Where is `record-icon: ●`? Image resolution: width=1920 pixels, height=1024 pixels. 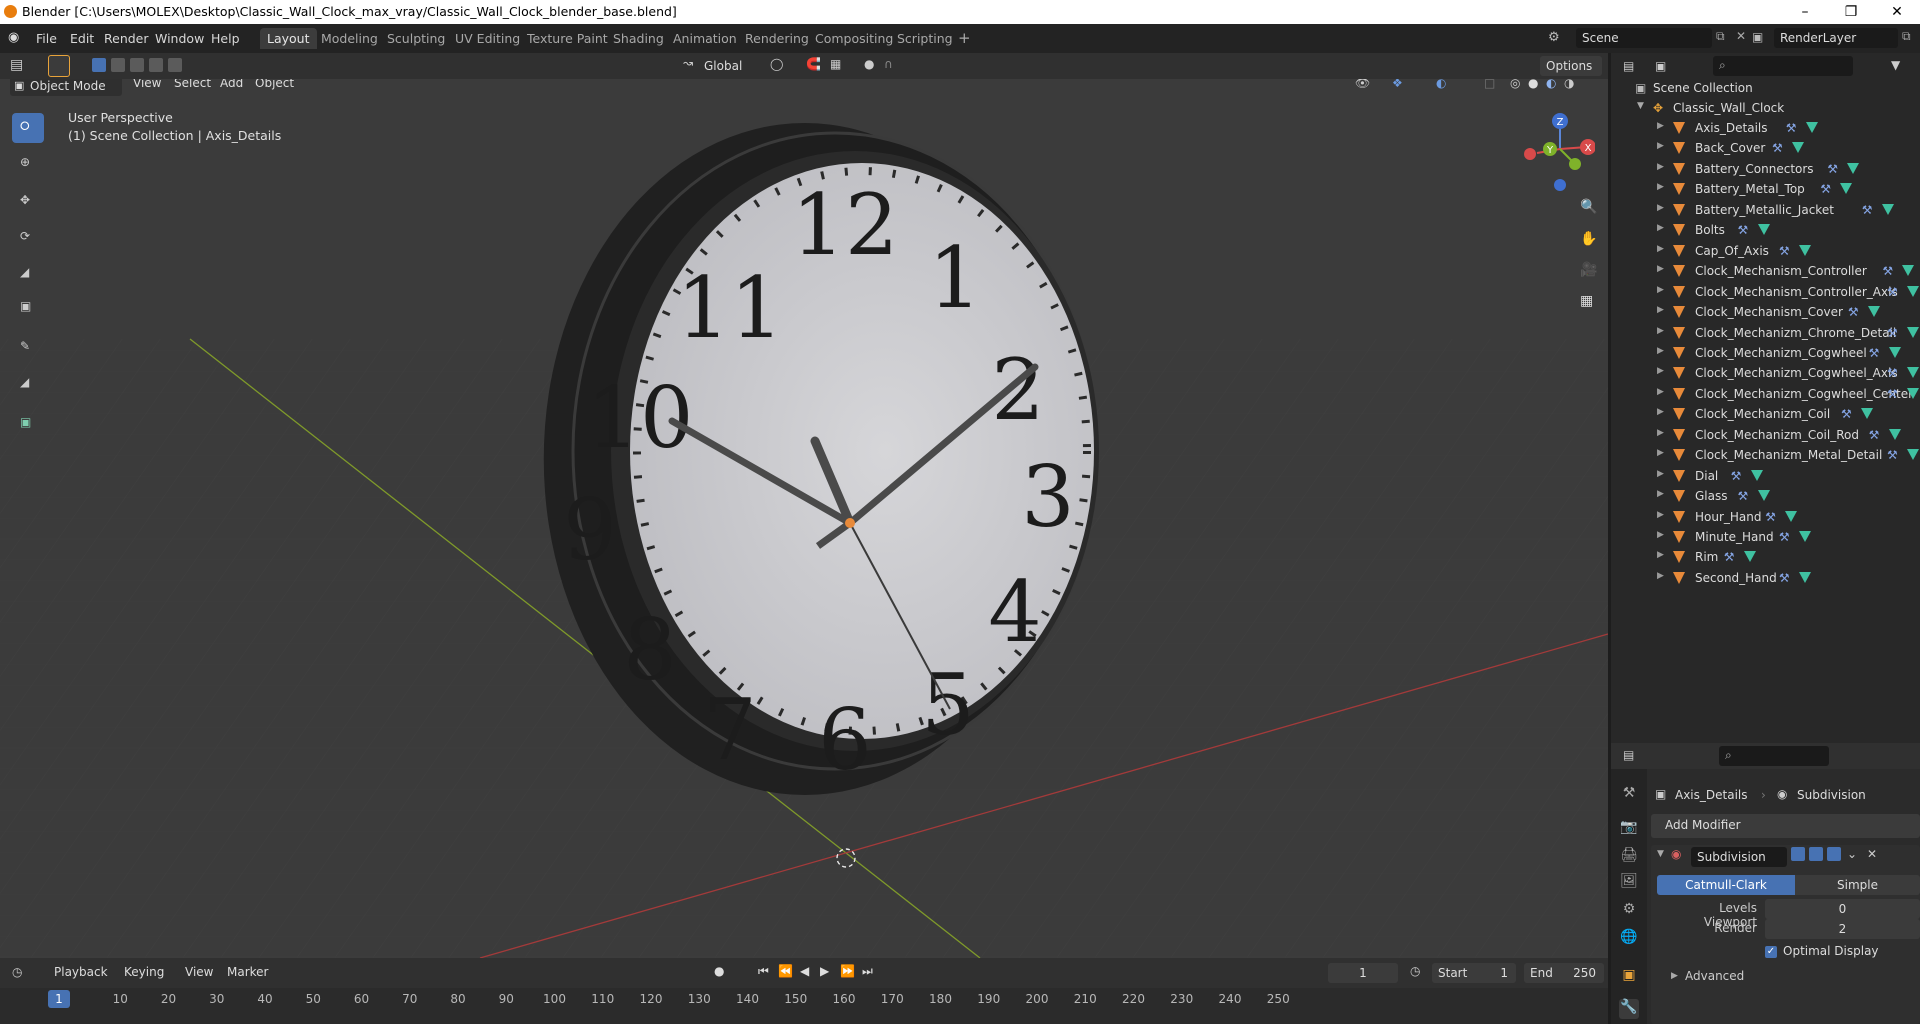 record-icon: ● is located at coordinates (719, 971).